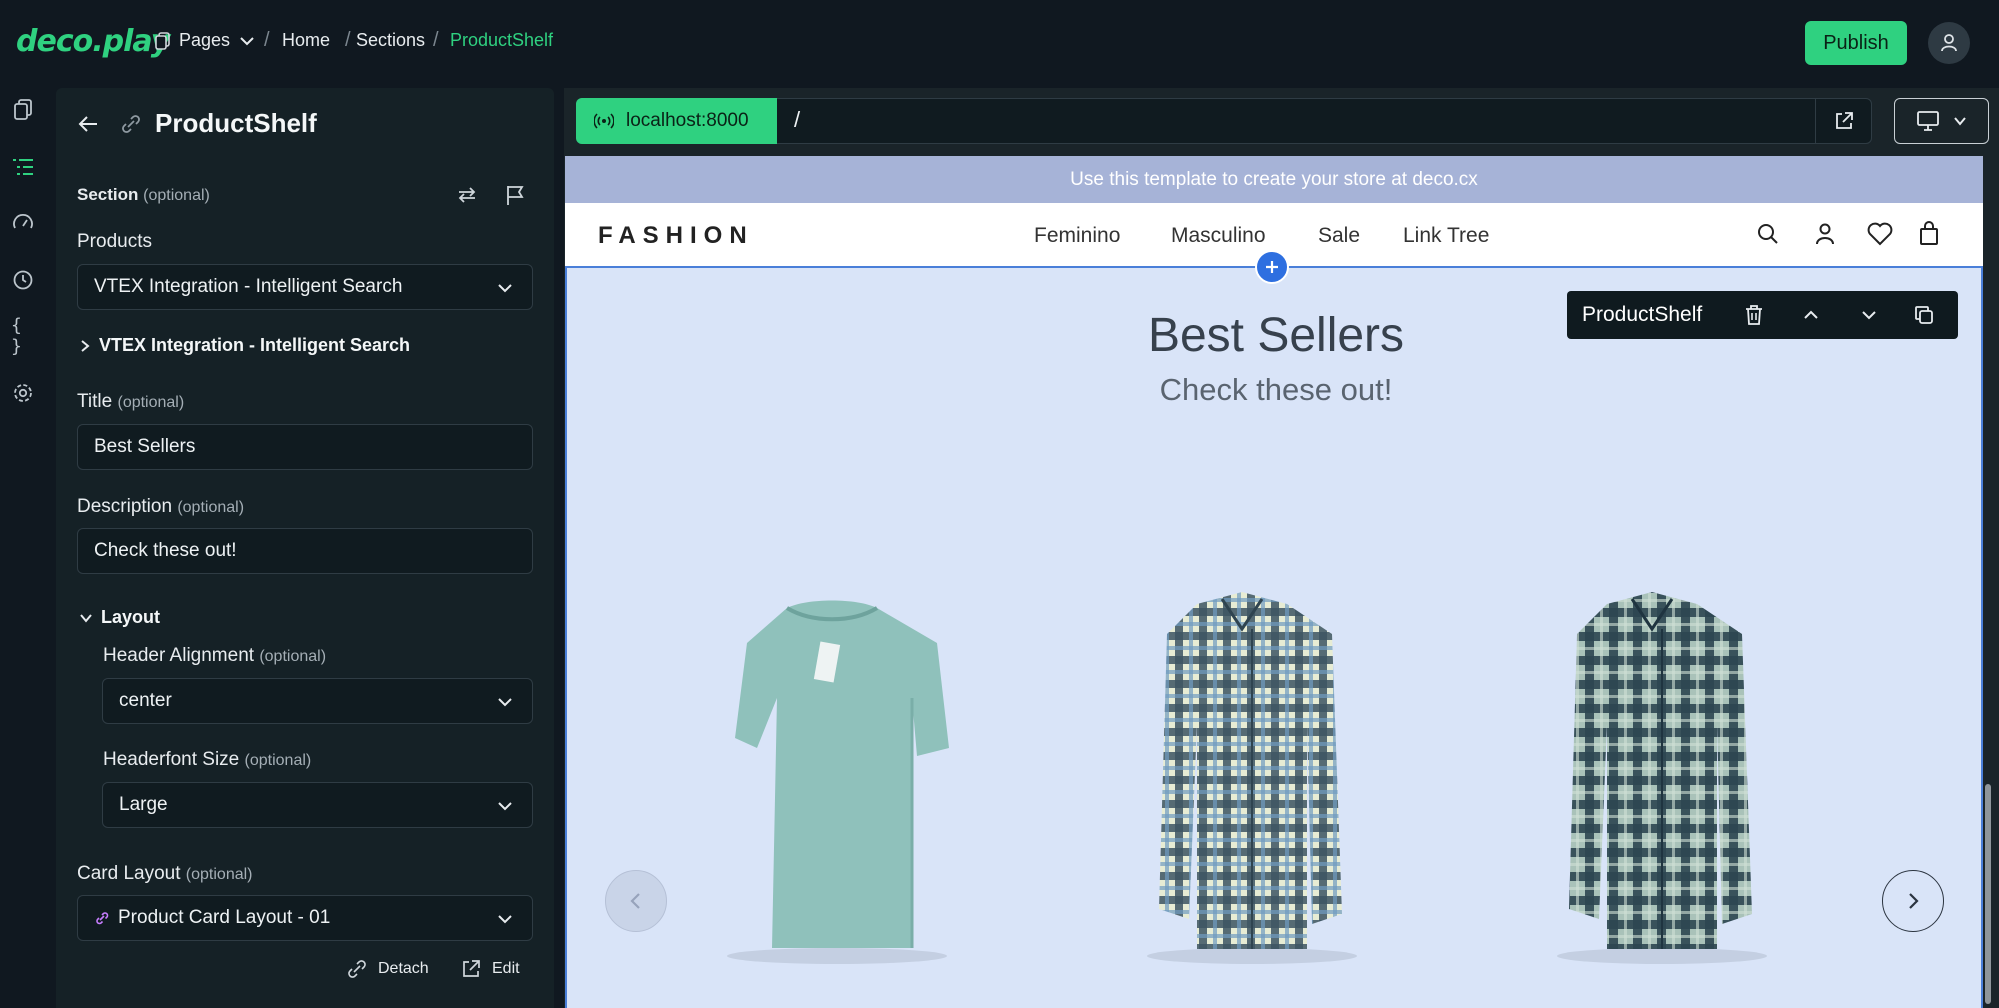 The width and height of the screenshot is (1999, 1008). I want to click on settings-icon, so click(23, 393).